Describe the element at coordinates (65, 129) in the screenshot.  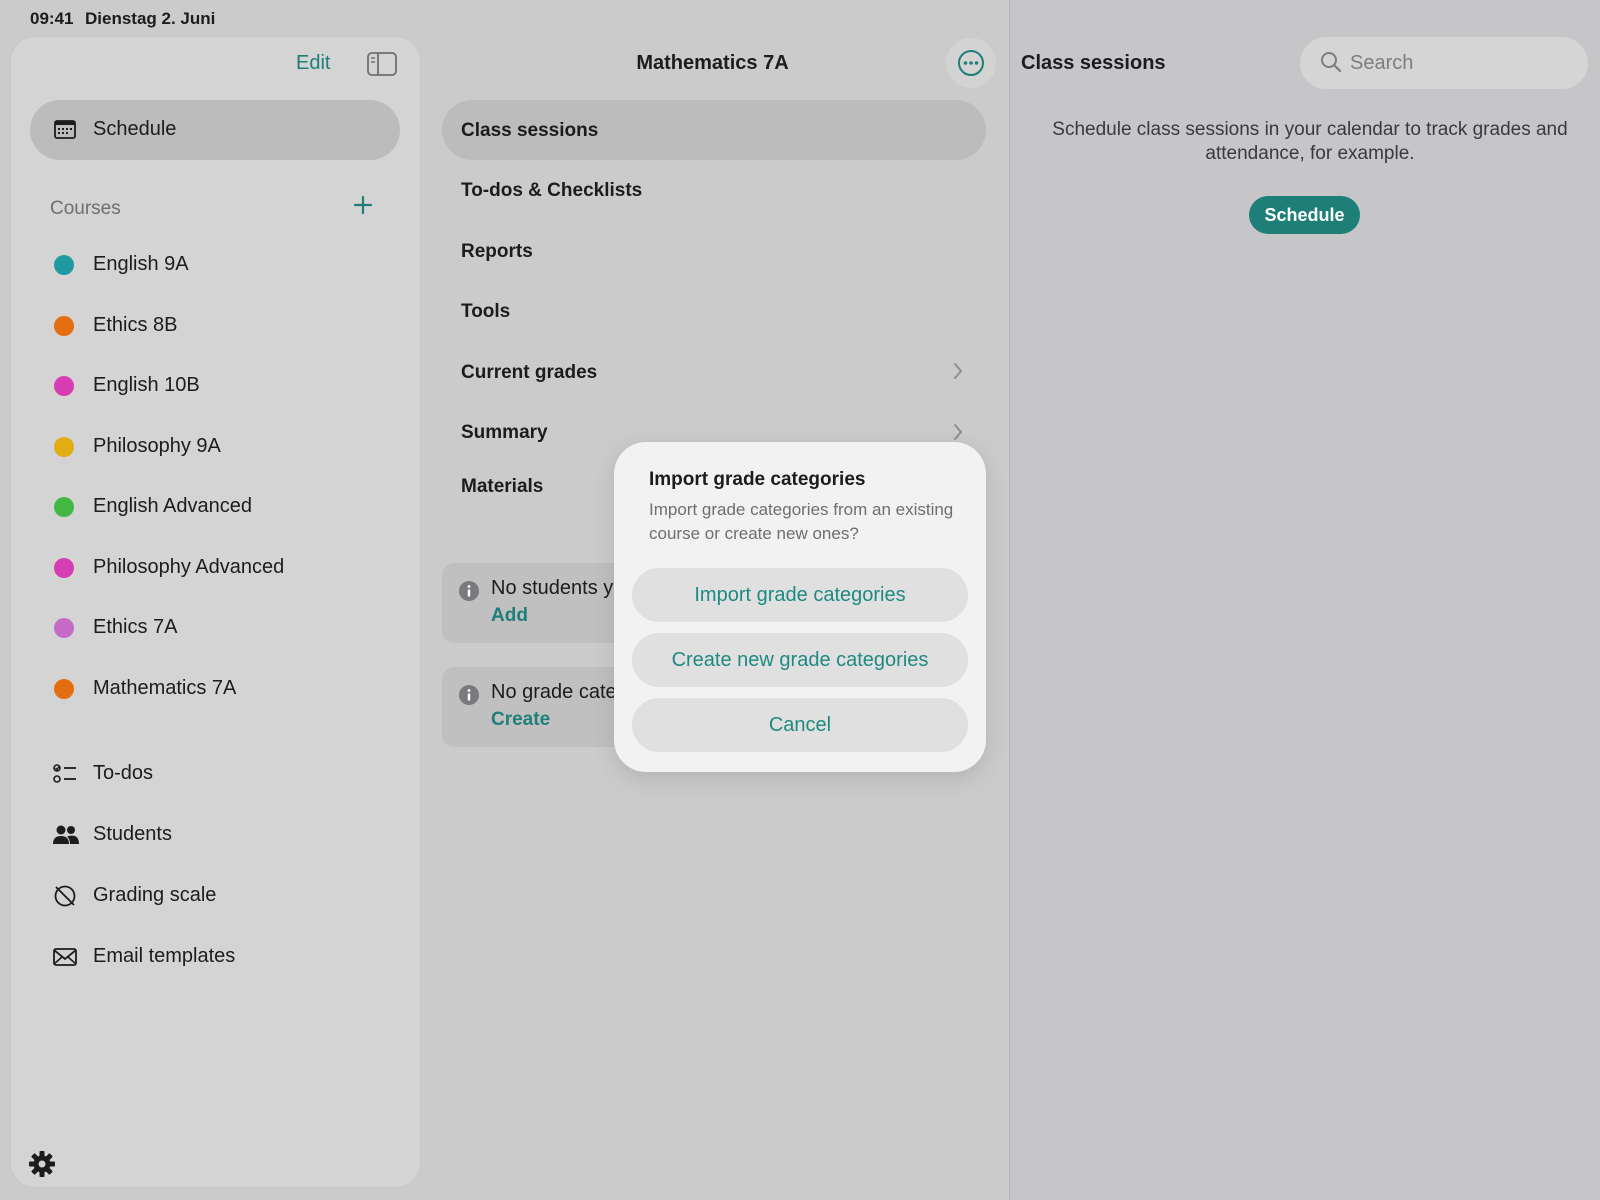
I see `calendar-icon` at that location.